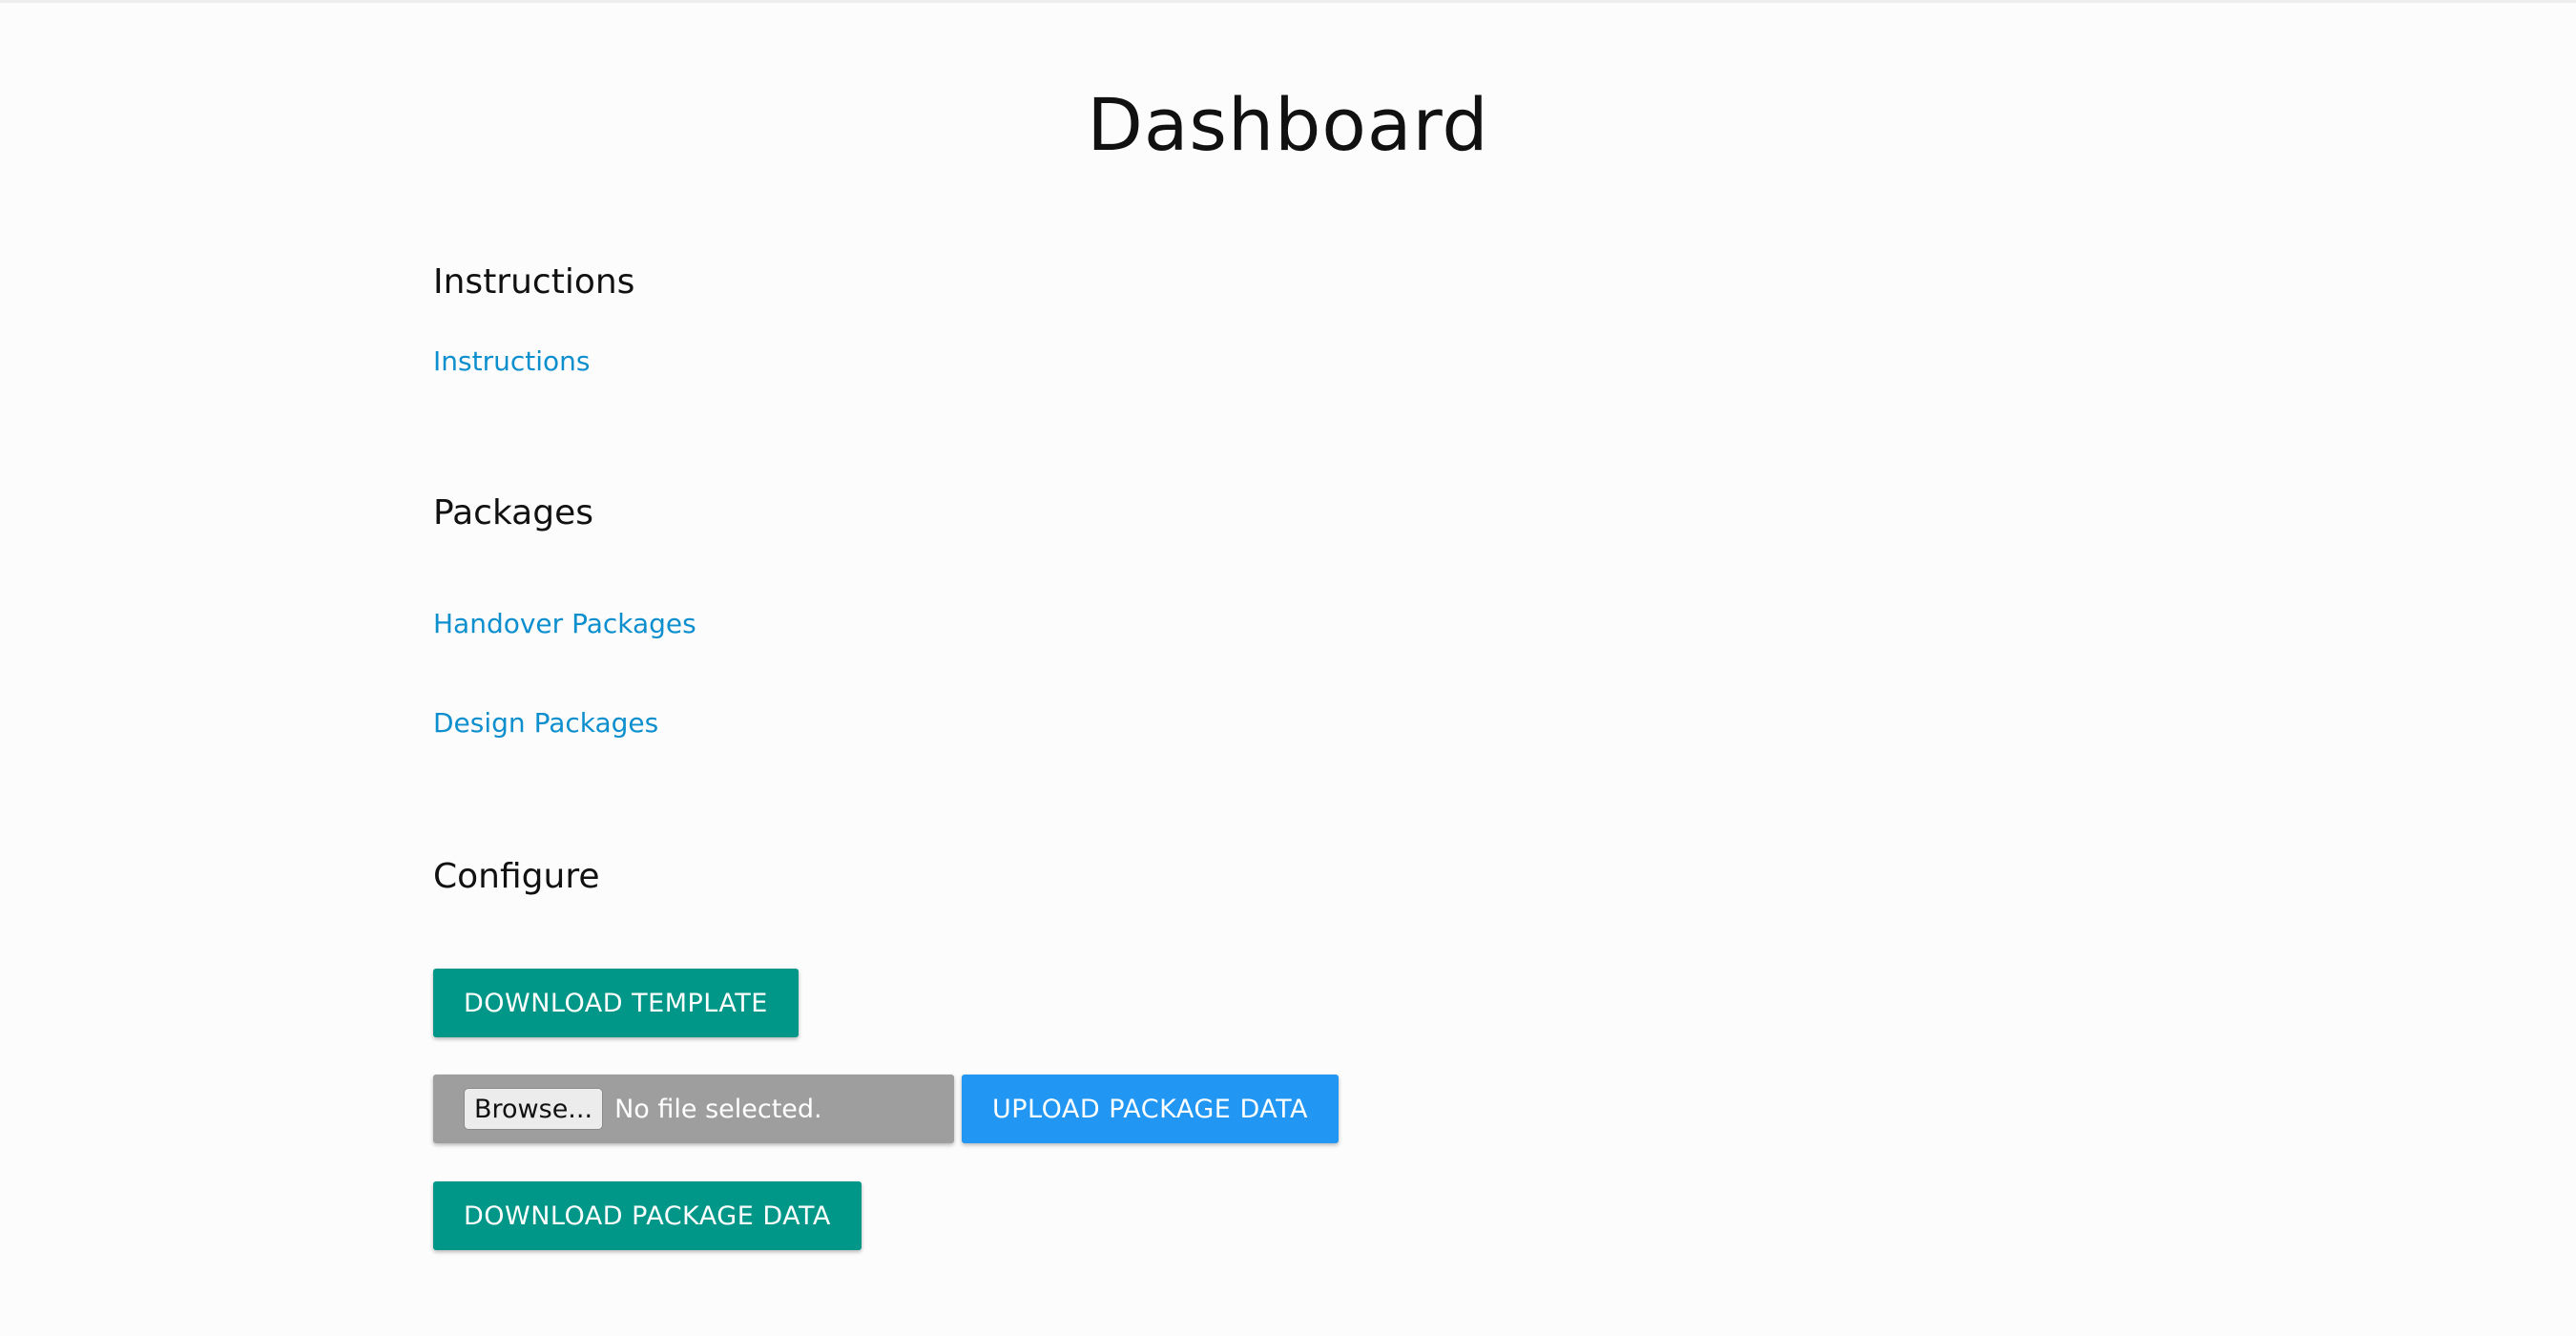 This screenshot has width=2576, height=1336. I want to click on packages-heading: Packages, so click(513, 512).